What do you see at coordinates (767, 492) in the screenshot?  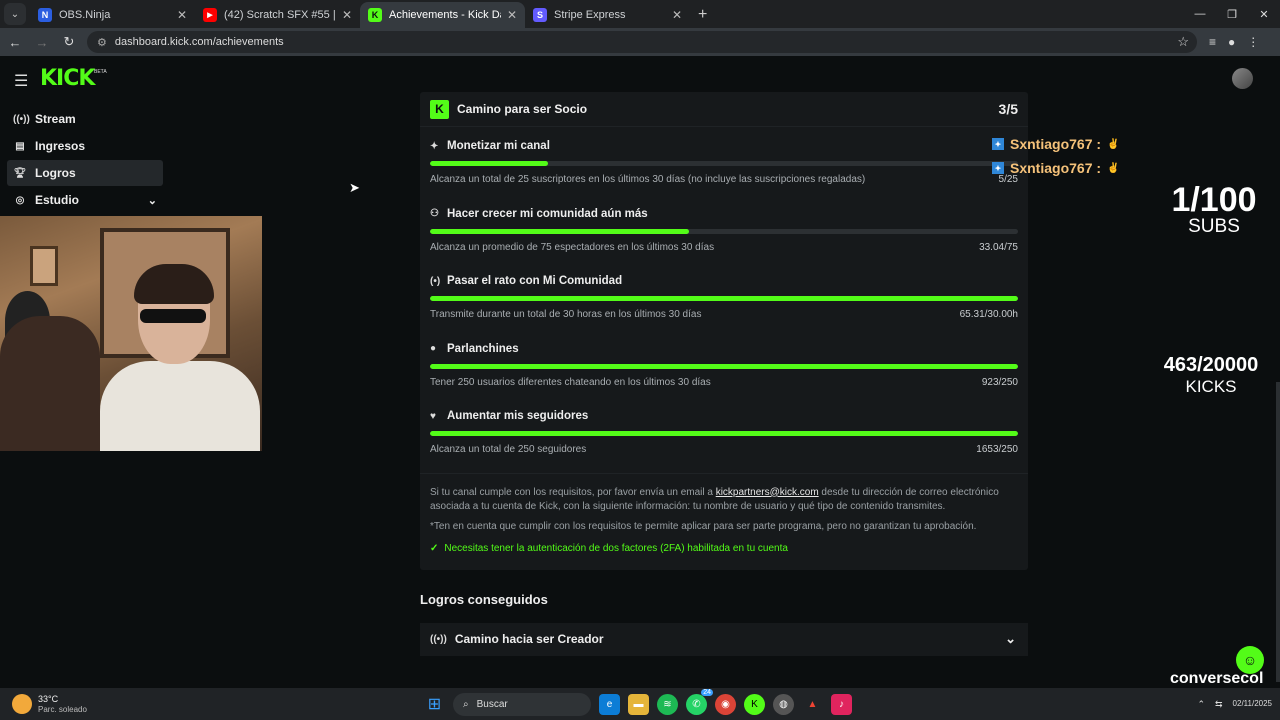 I see `partner-email-link: kickpartners@kick.com` at bounding box center [767, 492].